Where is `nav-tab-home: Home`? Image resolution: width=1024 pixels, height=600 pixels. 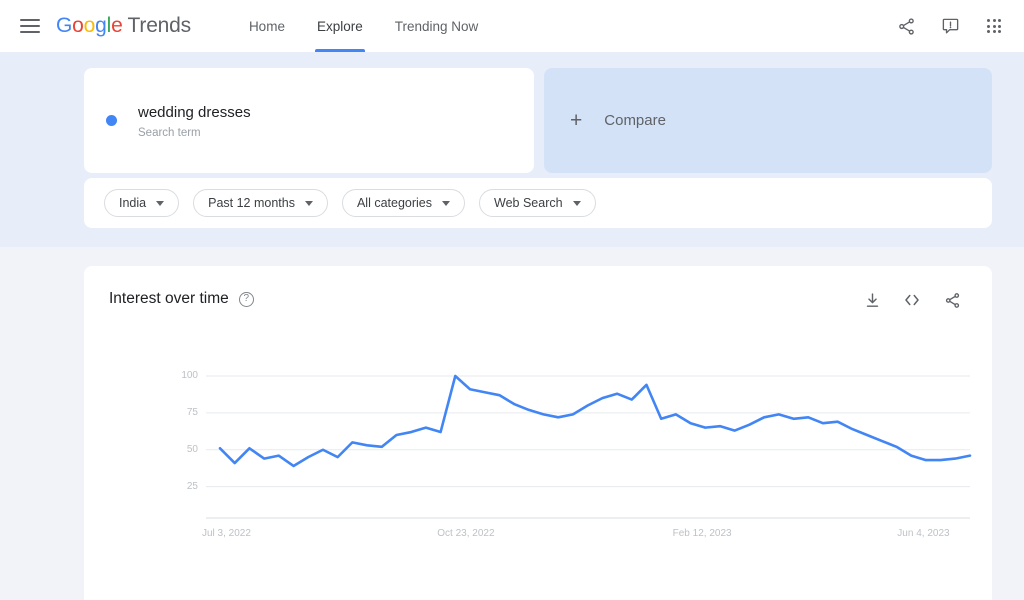
nav-tab-home: Home is located at coordinates (267, 26).